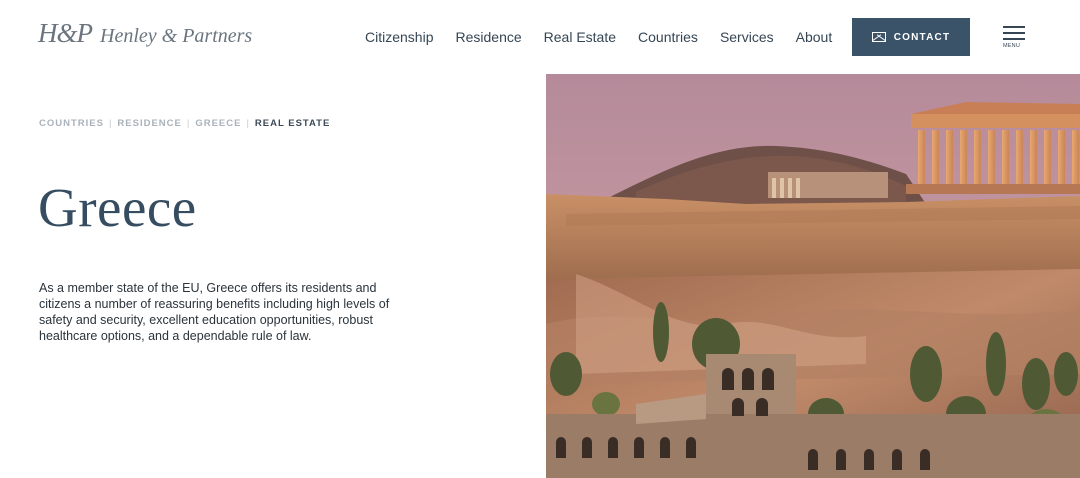 The width and height of the screenshot is (1080, 478). Describe the element at coordinates (292, 123) in the screenshot. I see `breadcrumb-current: REAL ESTATE` at that location.